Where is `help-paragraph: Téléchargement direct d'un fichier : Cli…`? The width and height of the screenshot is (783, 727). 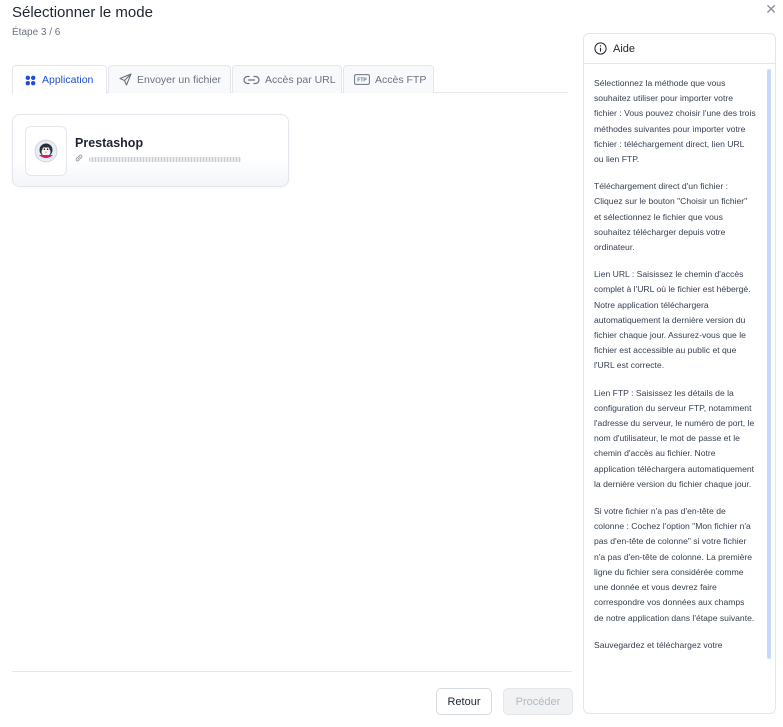 help-paragraph: Téléchargement direct d'un fichier : Cli… is located at coordinates (671, 217).